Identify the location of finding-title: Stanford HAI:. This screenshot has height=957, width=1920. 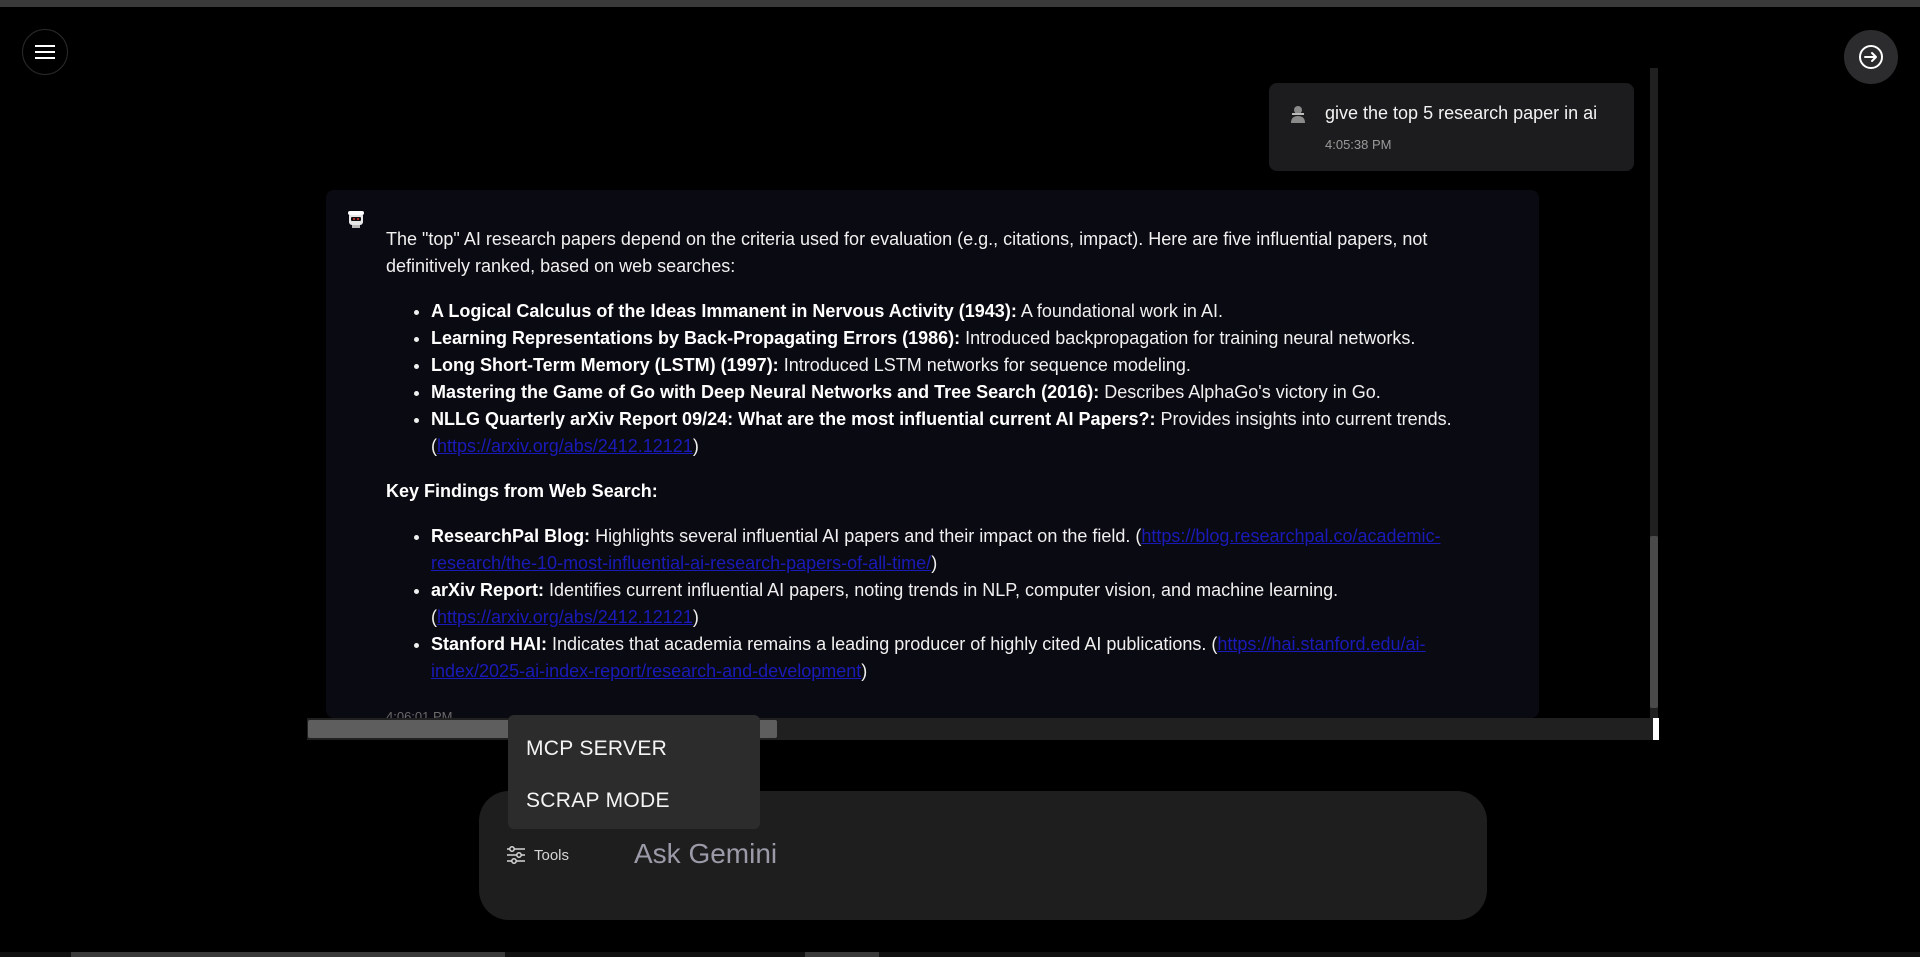
(489, 644).